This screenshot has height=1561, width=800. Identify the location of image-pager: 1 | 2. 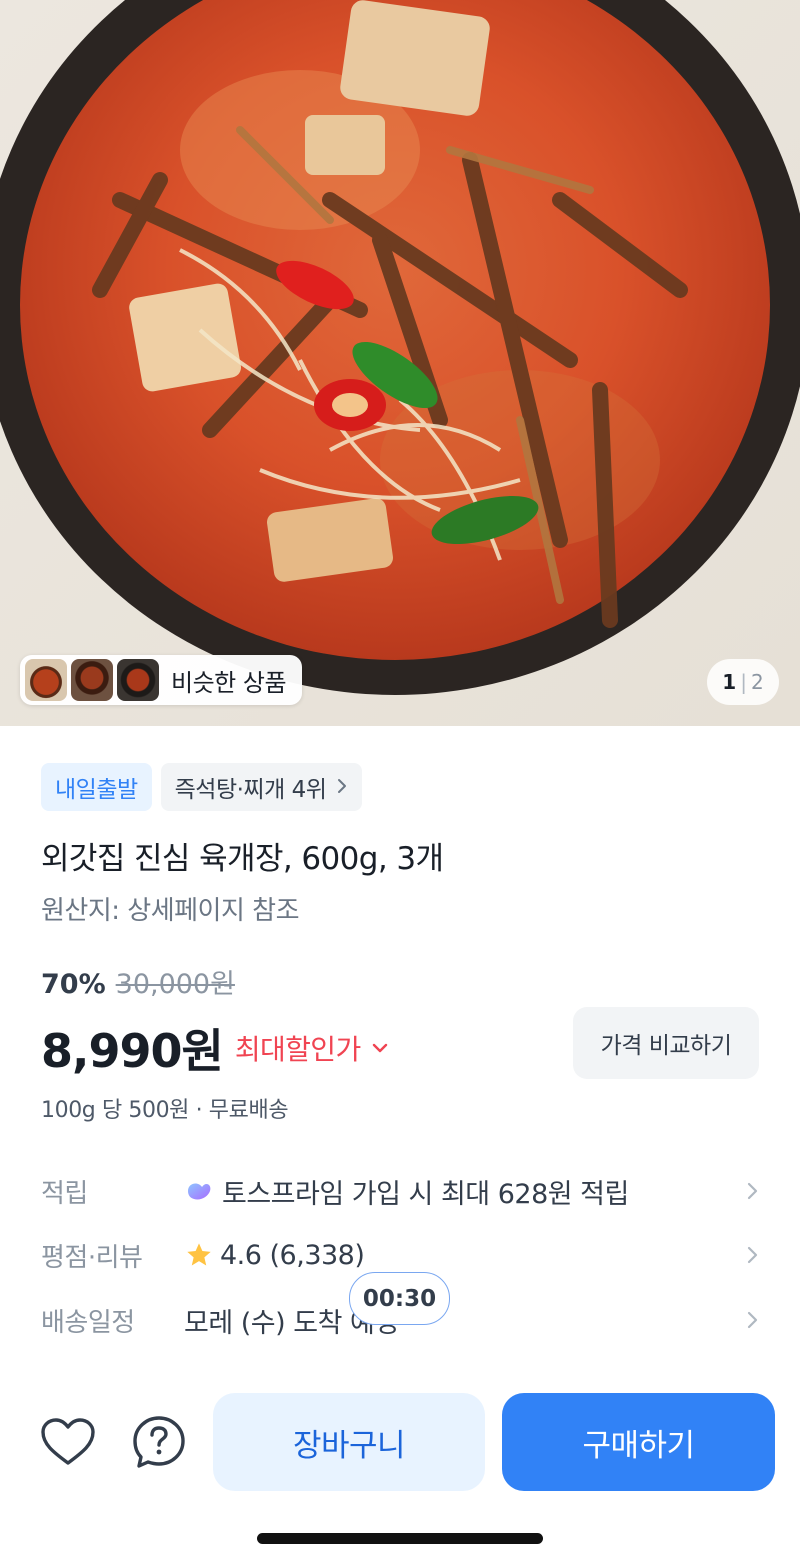
(743, 682).